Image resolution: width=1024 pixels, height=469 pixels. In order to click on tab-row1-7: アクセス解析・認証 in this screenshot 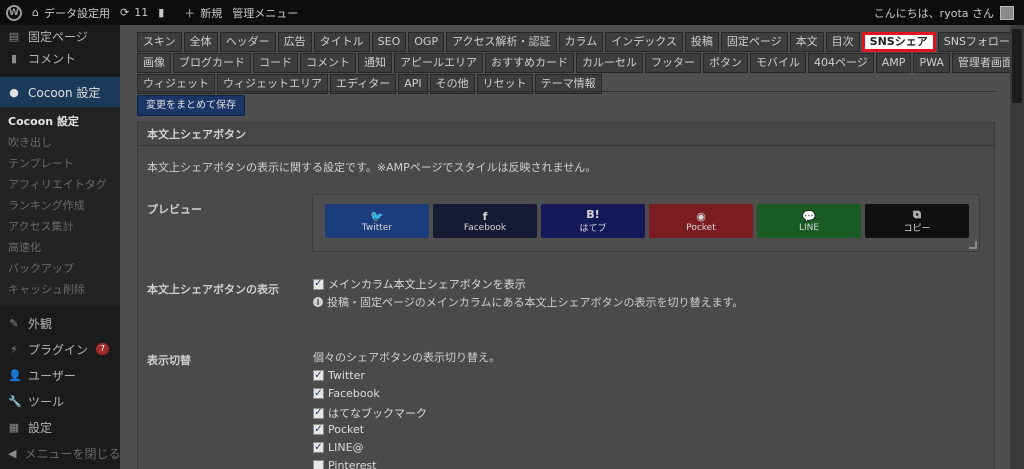, I will do `click(501, 42)`.